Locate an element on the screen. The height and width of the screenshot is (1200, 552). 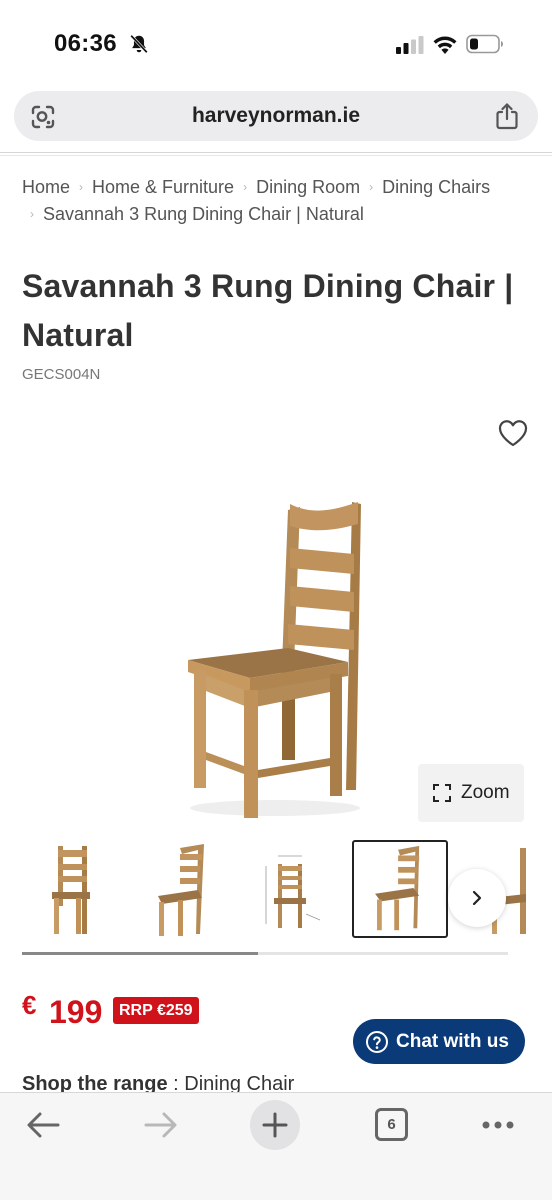
share-icon is located at coordinates (507, 116).